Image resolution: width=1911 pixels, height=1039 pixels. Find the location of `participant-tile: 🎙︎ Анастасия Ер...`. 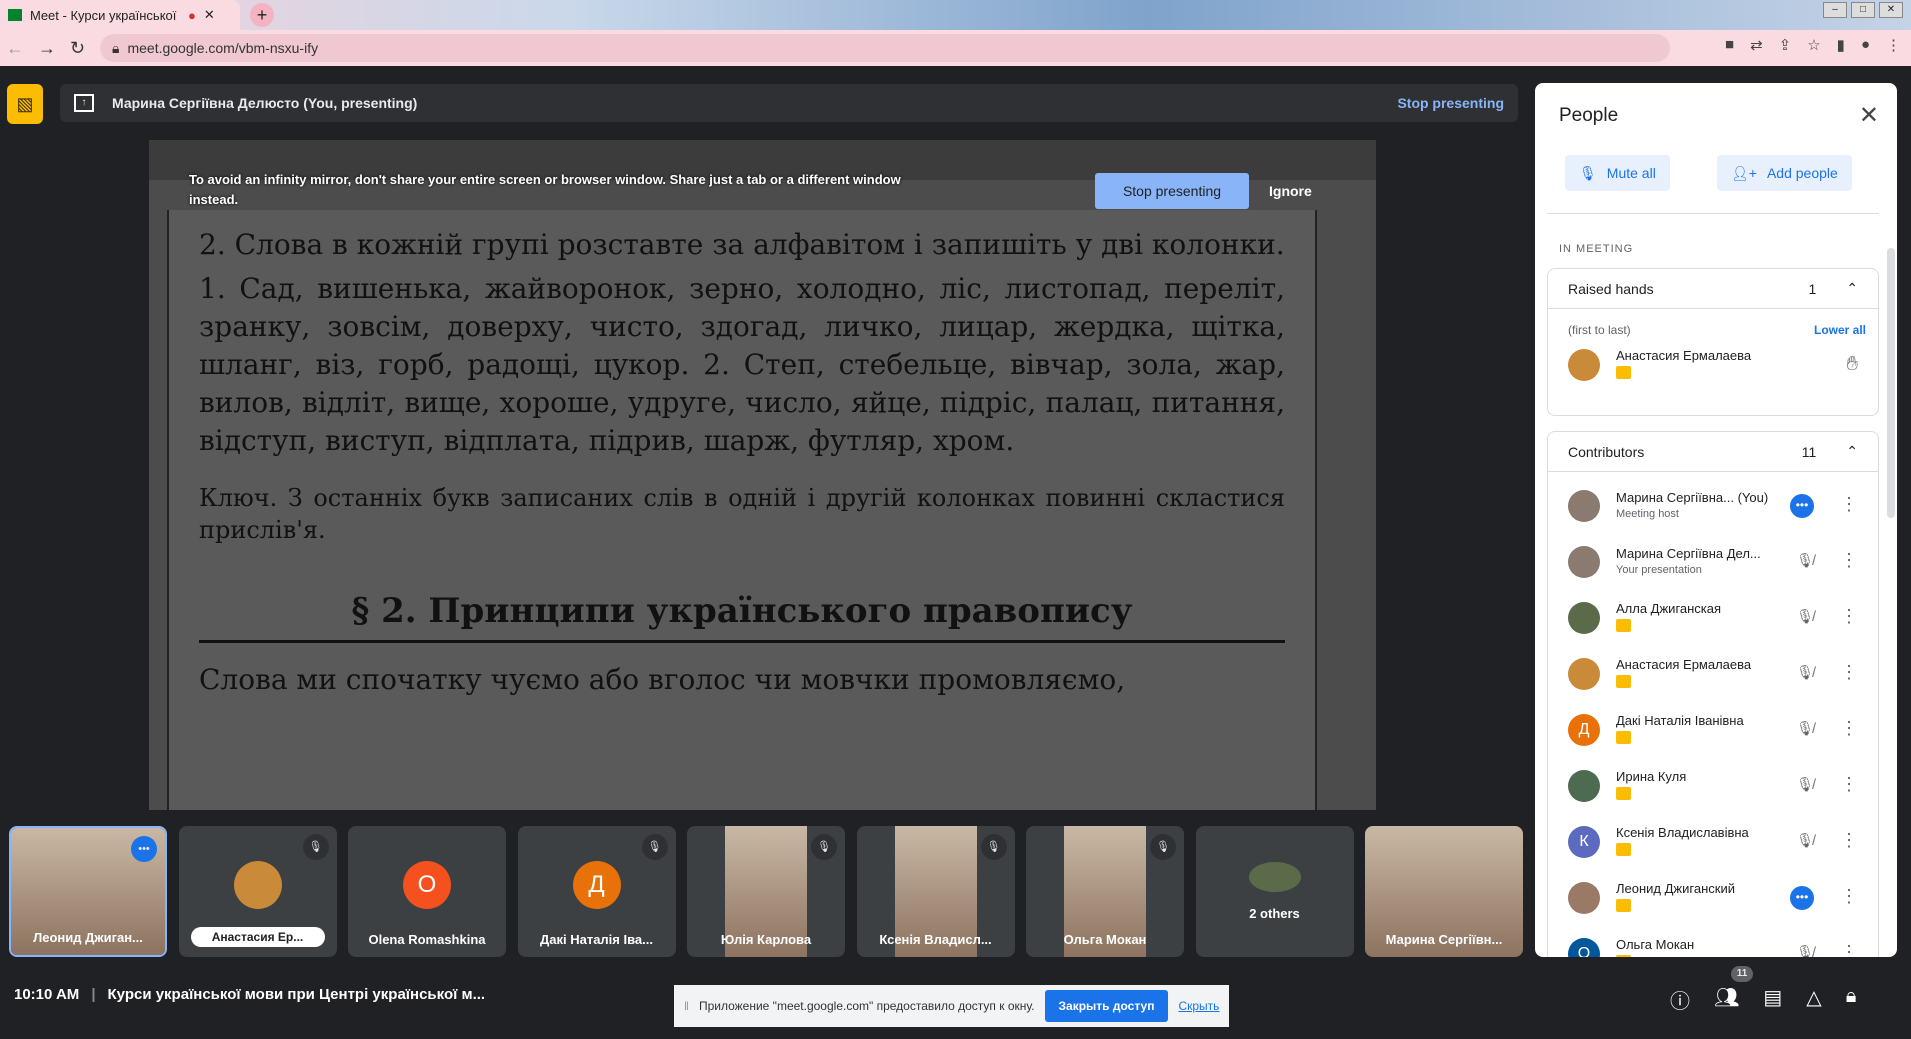

participant-tile: 🎙︎ Анастасия Ер... is located at coordinates (257, 891).